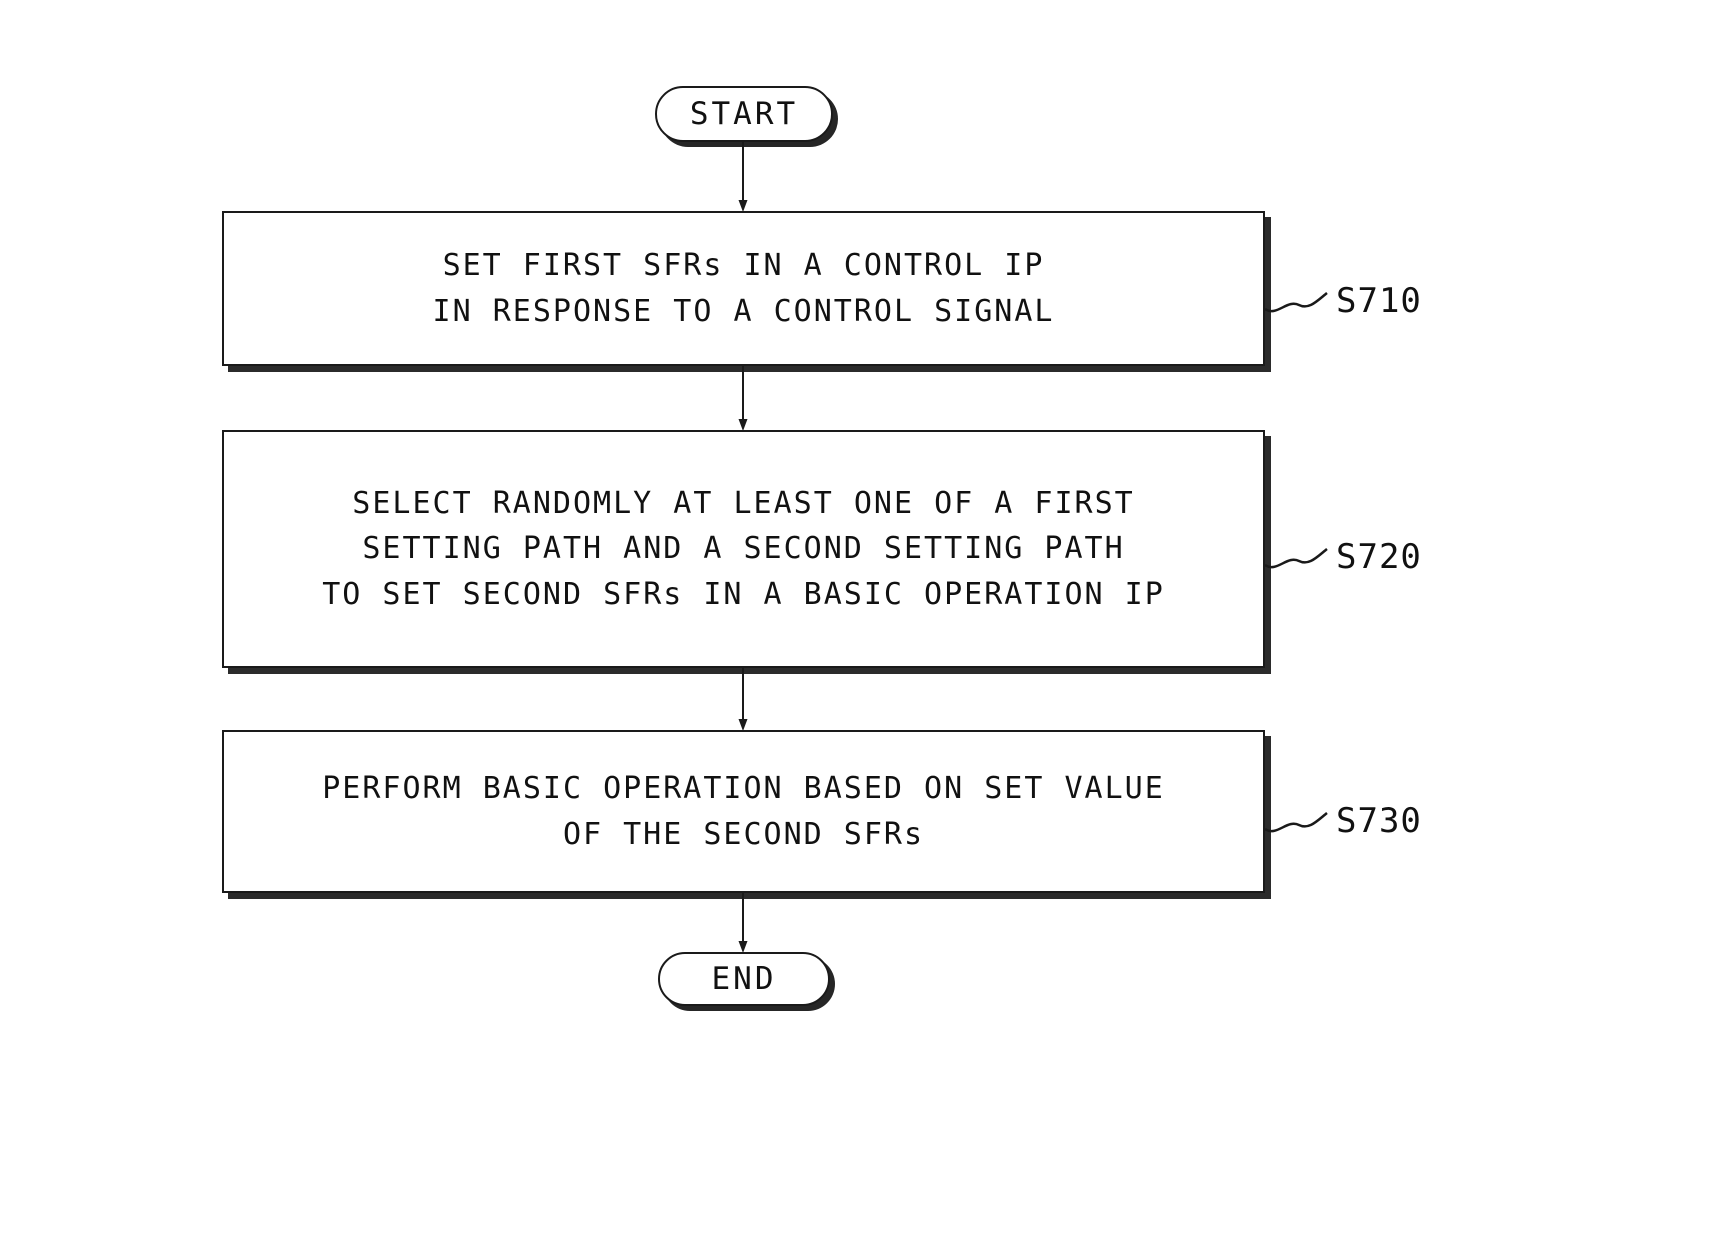  Describe the element at coordinates (743, 503) in the screenshot. I see `process-box-s720-line-1: SELECT RANDOMLY AT LEAST ONE OF A FIRST` at that location.